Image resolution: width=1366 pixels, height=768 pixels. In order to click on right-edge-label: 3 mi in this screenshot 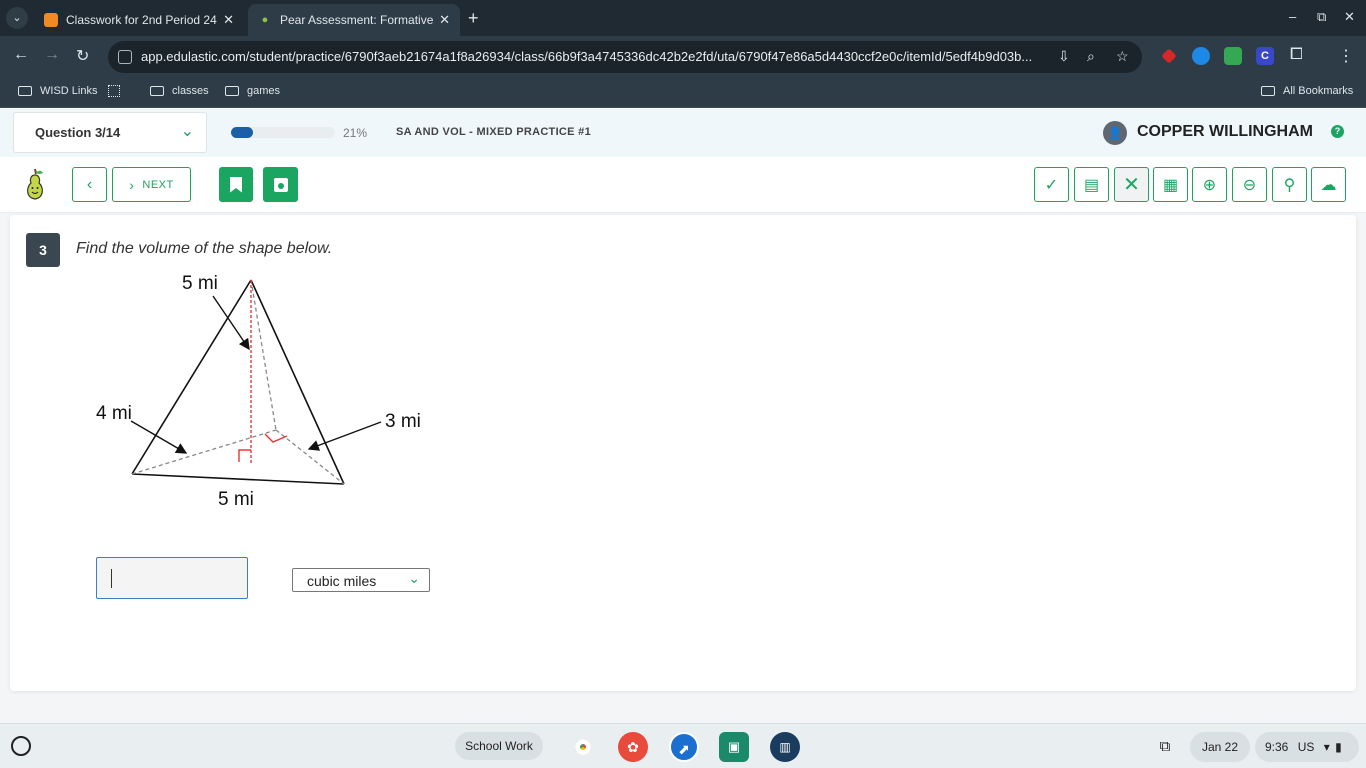, I will do `click(403, 421)`.